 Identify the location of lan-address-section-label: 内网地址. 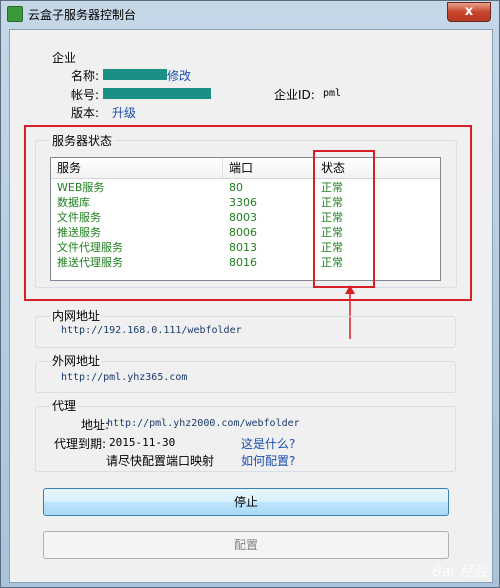
(76, 315).